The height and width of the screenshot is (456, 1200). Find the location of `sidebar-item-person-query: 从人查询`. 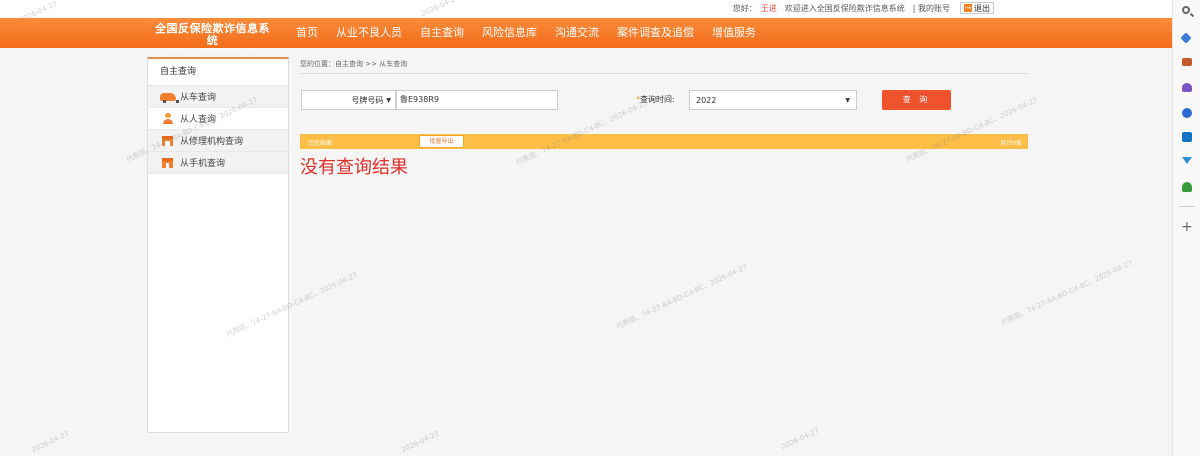

sidebar-item-person-query: 从人查询 is located at coordinates (218, 119).